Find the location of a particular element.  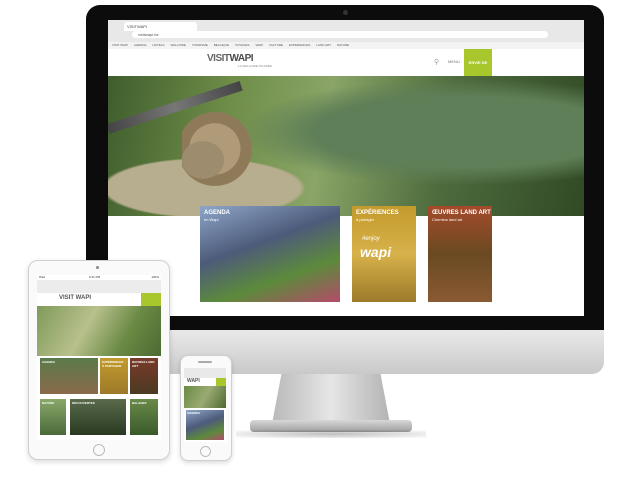

card-title: AGENDA is located at coordinates (217, 213).